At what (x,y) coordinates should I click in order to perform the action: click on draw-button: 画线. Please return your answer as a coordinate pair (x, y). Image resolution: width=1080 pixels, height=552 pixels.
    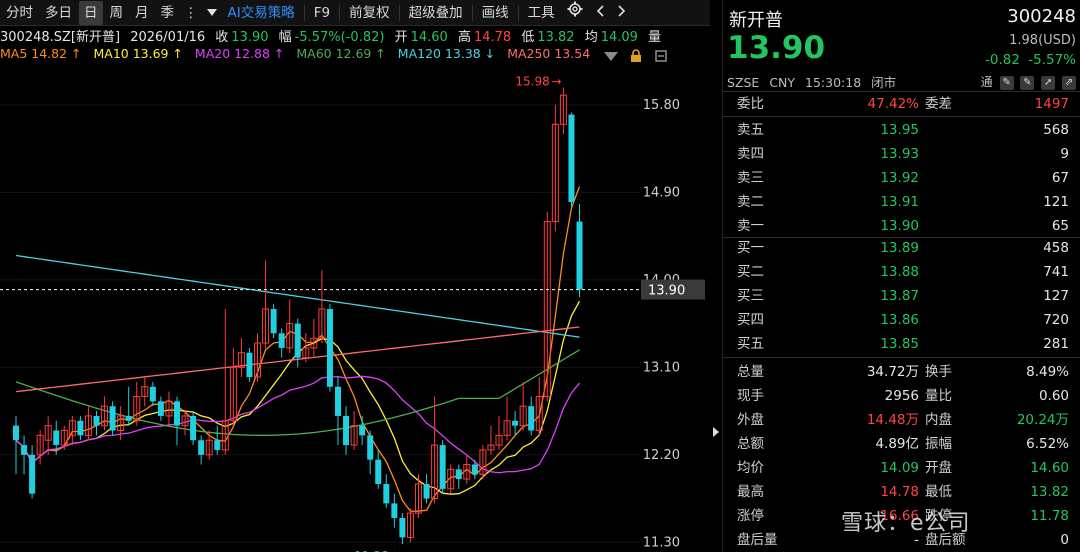
    Looking at the image, I should click on (495, 13).